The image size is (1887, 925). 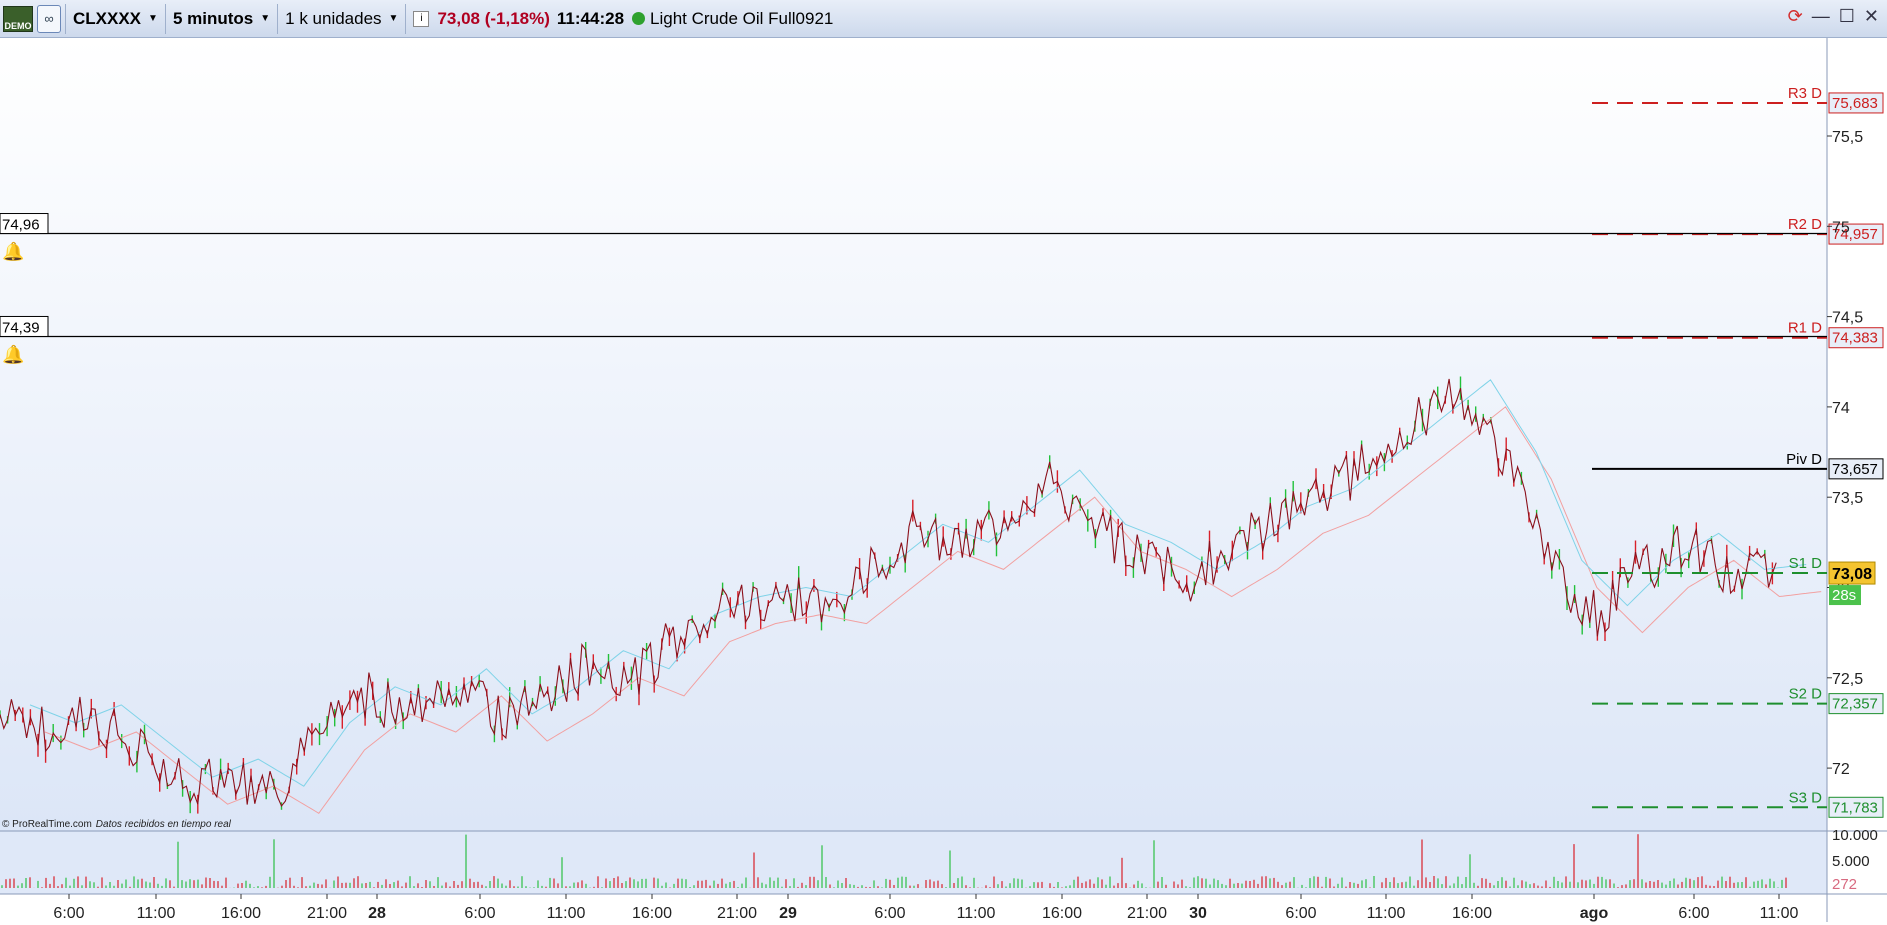 What do you see at coordinates (1198, 913) in the screenshot?
I see `x-tick-label: 30` at bounding box center [1198, 913].